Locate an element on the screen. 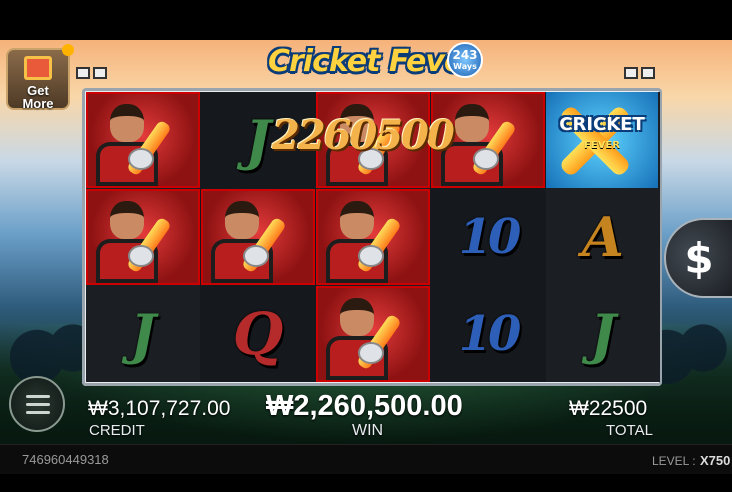 The image size is (732, 492). top-black-bar is located at coordinates (366, 20).